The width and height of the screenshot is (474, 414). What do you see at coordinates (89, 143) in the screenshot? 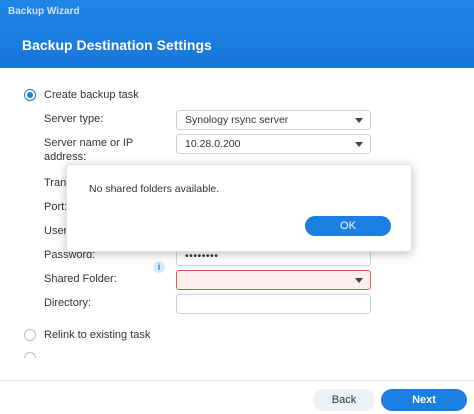
I see `server-name-label-line1: Server name or IP` at bounding box center [89, 143].